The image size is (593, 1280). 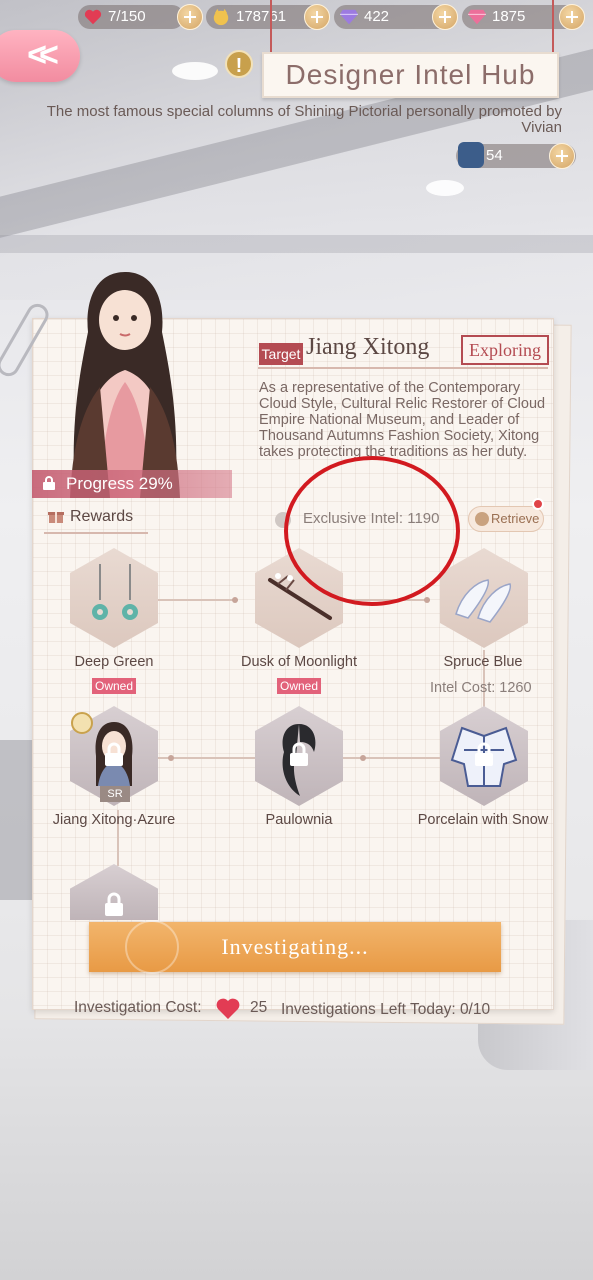 I want to click on intel-book-icon, so click(x=471, y=155).